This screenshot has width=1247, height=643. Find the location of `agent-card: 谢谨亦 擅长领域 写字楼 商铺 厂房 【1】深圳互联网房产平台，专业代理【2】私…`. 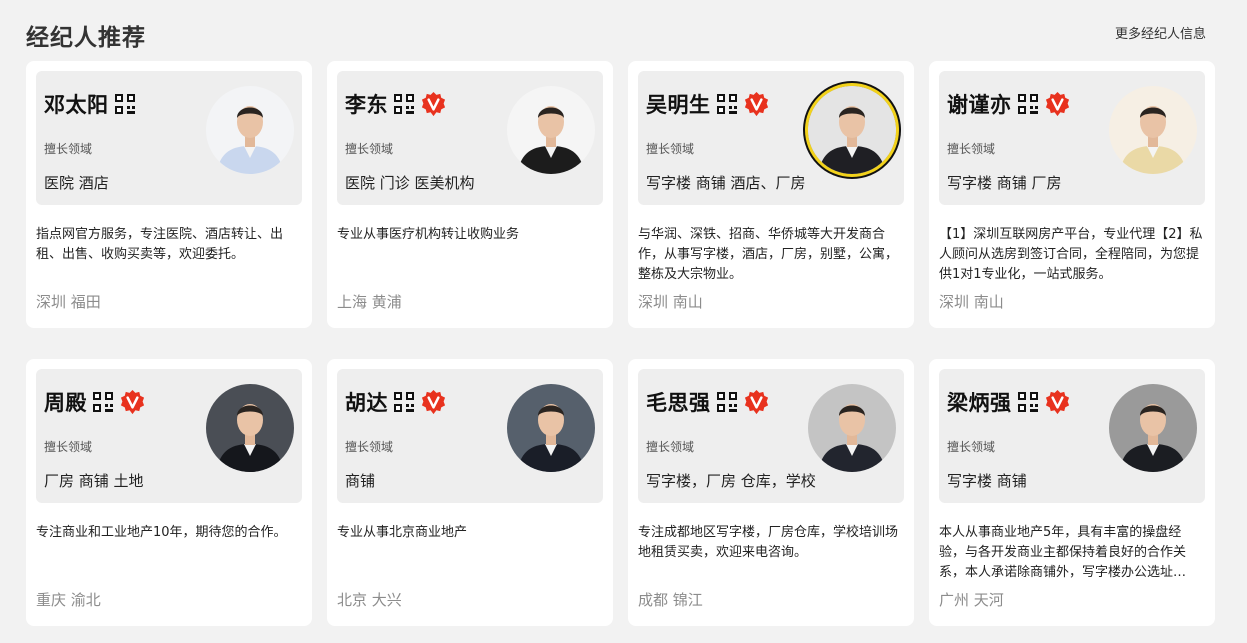

agent-card: 谢谨亦 擅长领域 写字楼 商铺 厂房 【1】深圳互联网房产平台，专业代理【2】私… is located at coordinates (1072, 194).